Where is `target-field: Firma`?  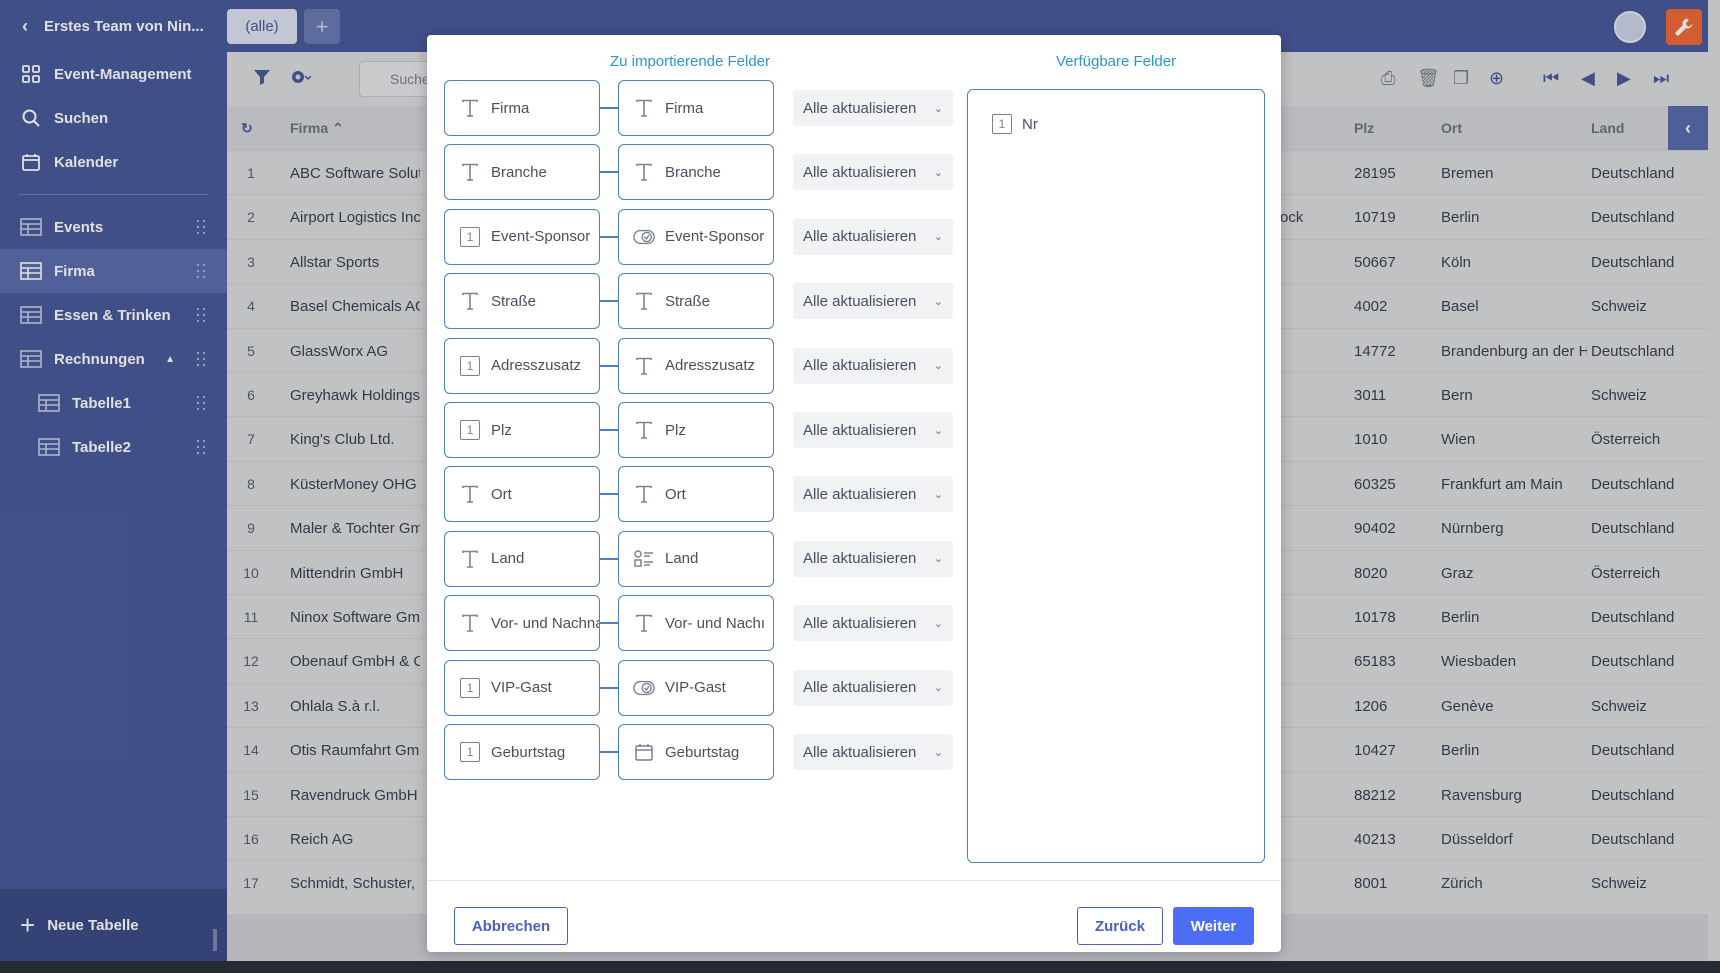
target-field: Firma is located at coordinates (696, 108).